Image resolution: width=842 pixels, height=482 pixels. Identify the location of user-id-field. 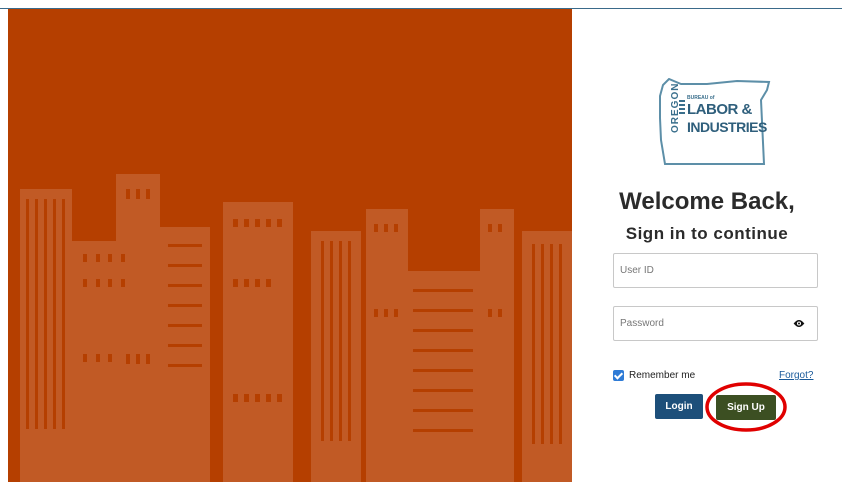
(715, 270).